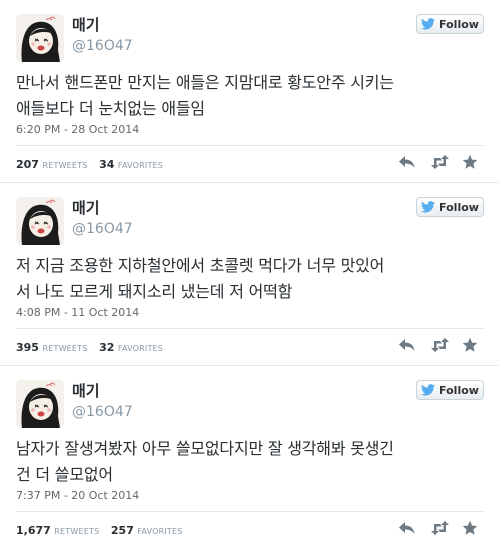 This screenshot has height=552, width=498. I want to click on tweet-stats: 395 RETWEETS 32 FAVORITES, so click(93, 347).